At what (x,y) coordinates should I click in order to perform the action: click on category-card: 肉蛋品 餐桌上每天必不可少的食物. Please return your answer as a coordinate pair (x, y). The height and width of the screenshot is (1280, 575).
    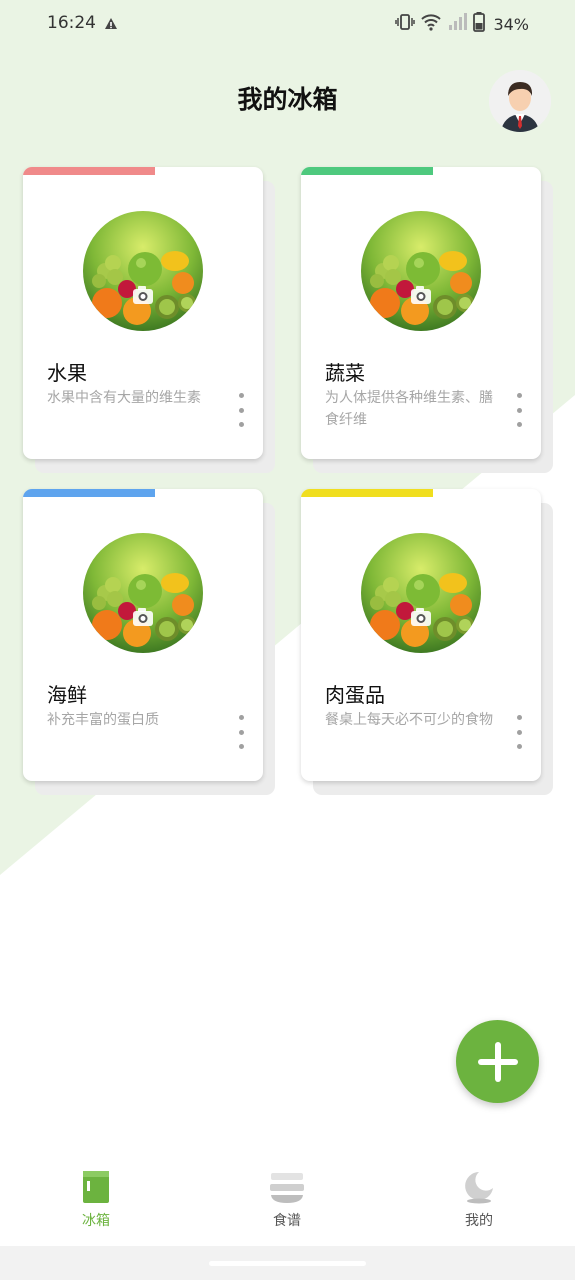
    Looking at the image, I should click on (421, 635).